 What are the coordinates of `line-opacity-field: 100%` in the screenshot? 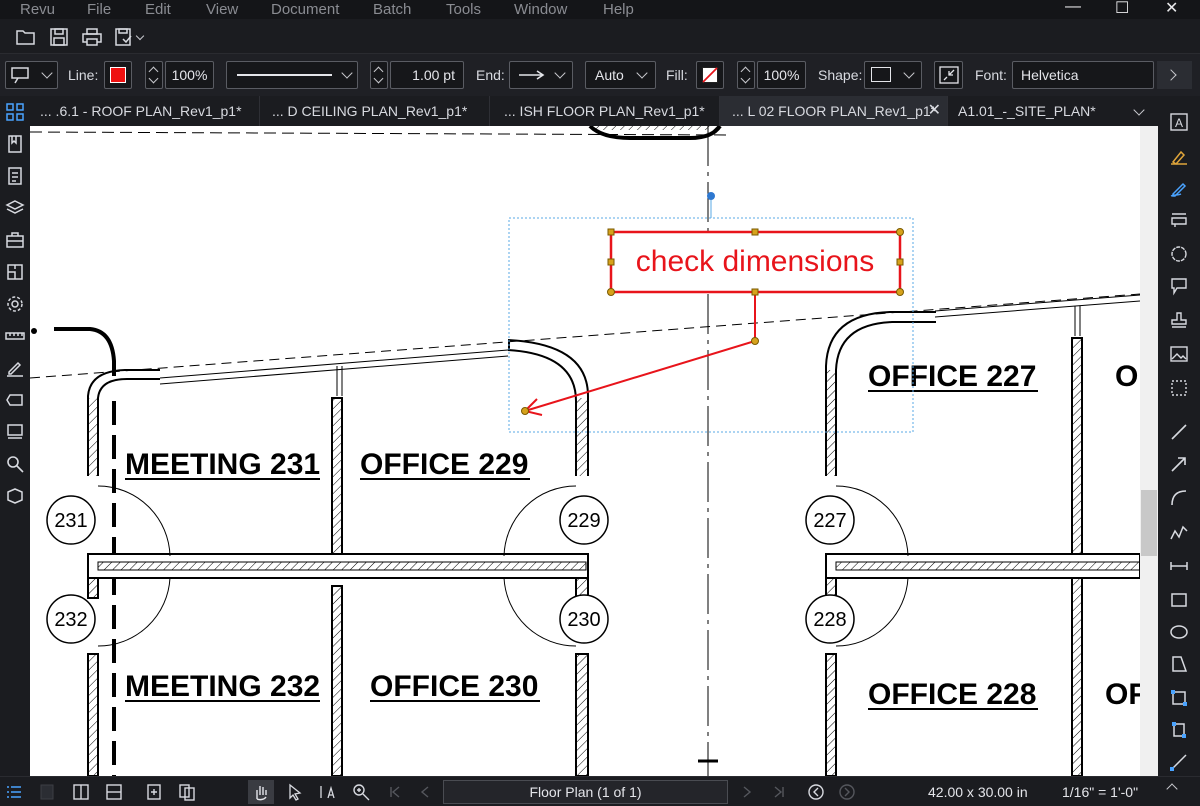 It's located at (189, 75).